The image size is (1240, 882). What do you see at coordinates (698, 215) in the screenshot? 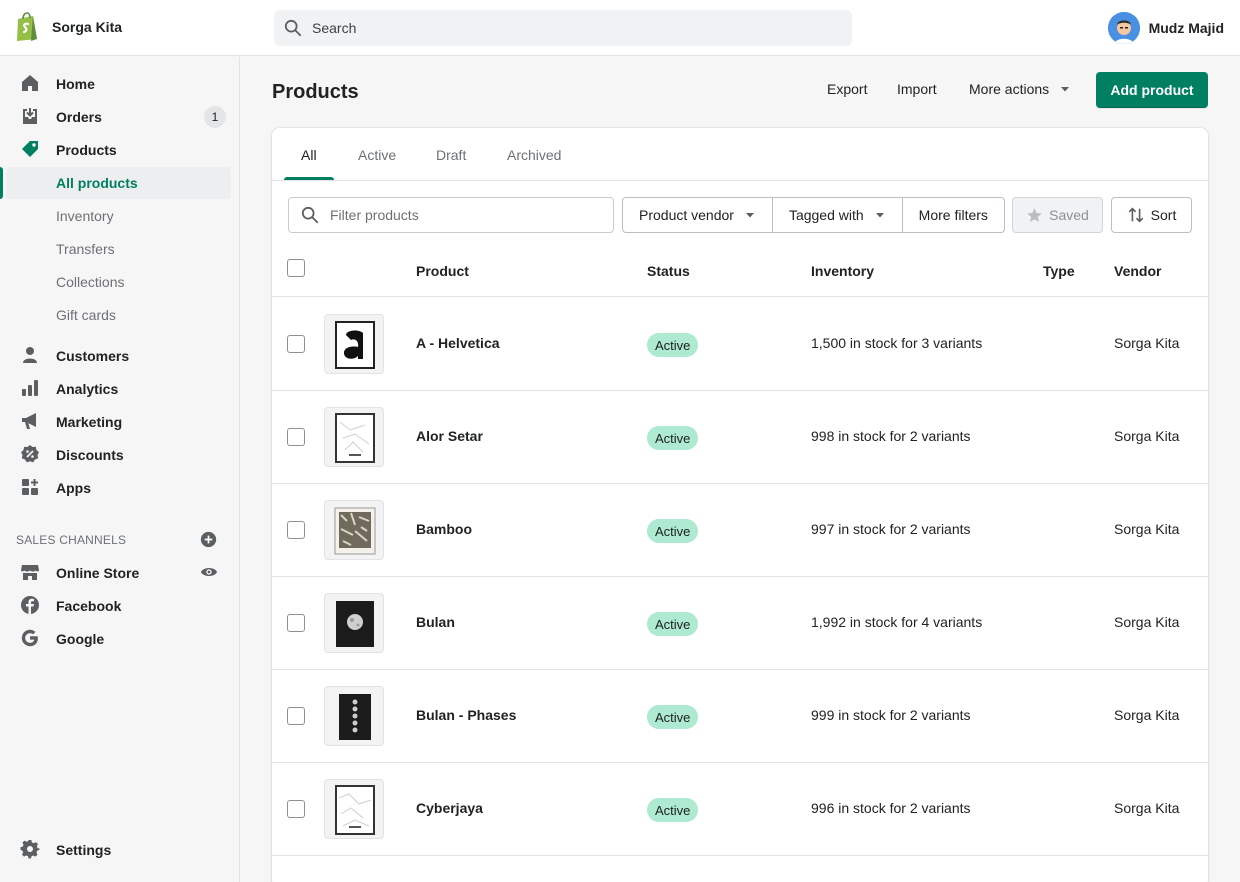
I see `product-vendor-filter: Product vendor` at bounding box center [698, 215].